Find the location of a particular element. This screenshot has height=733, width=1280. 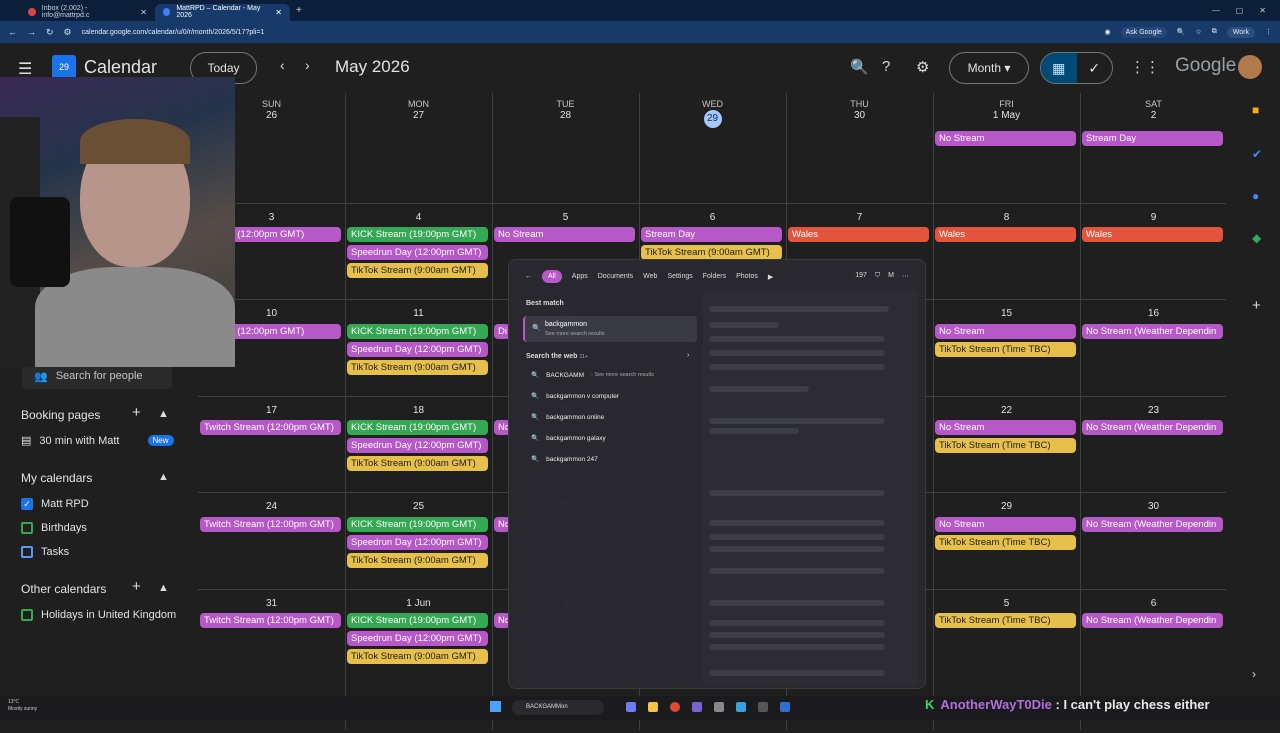

day-number: 31 is located at coordinates (271, 603).